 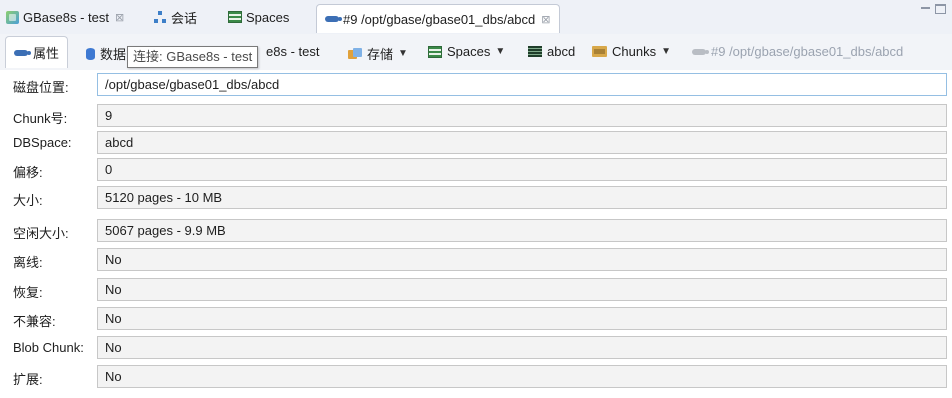 I want to click on storage-icon, so click(x=355, y=53).